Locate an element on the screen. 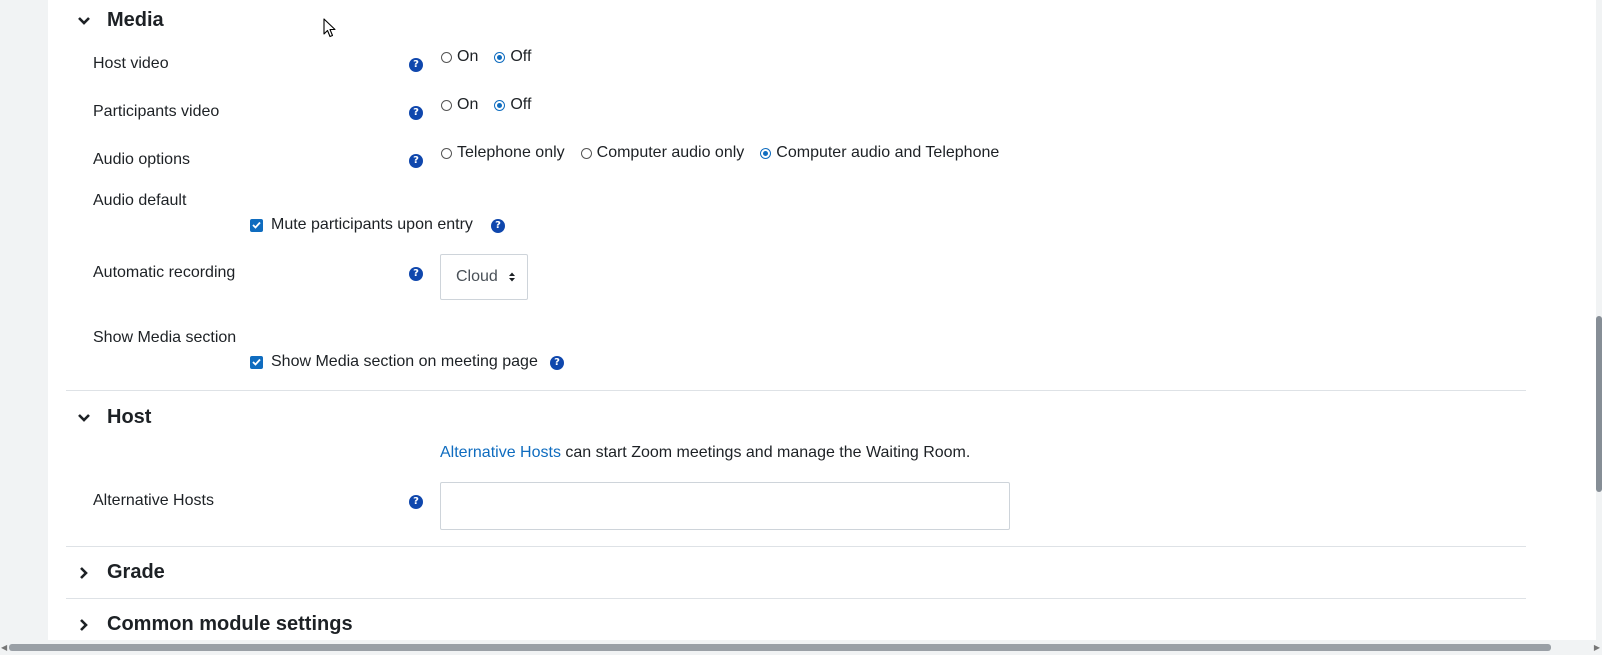 This screenshot has width=1602, height=655. participants-video-off-radio is located at coordinates (500, 105).